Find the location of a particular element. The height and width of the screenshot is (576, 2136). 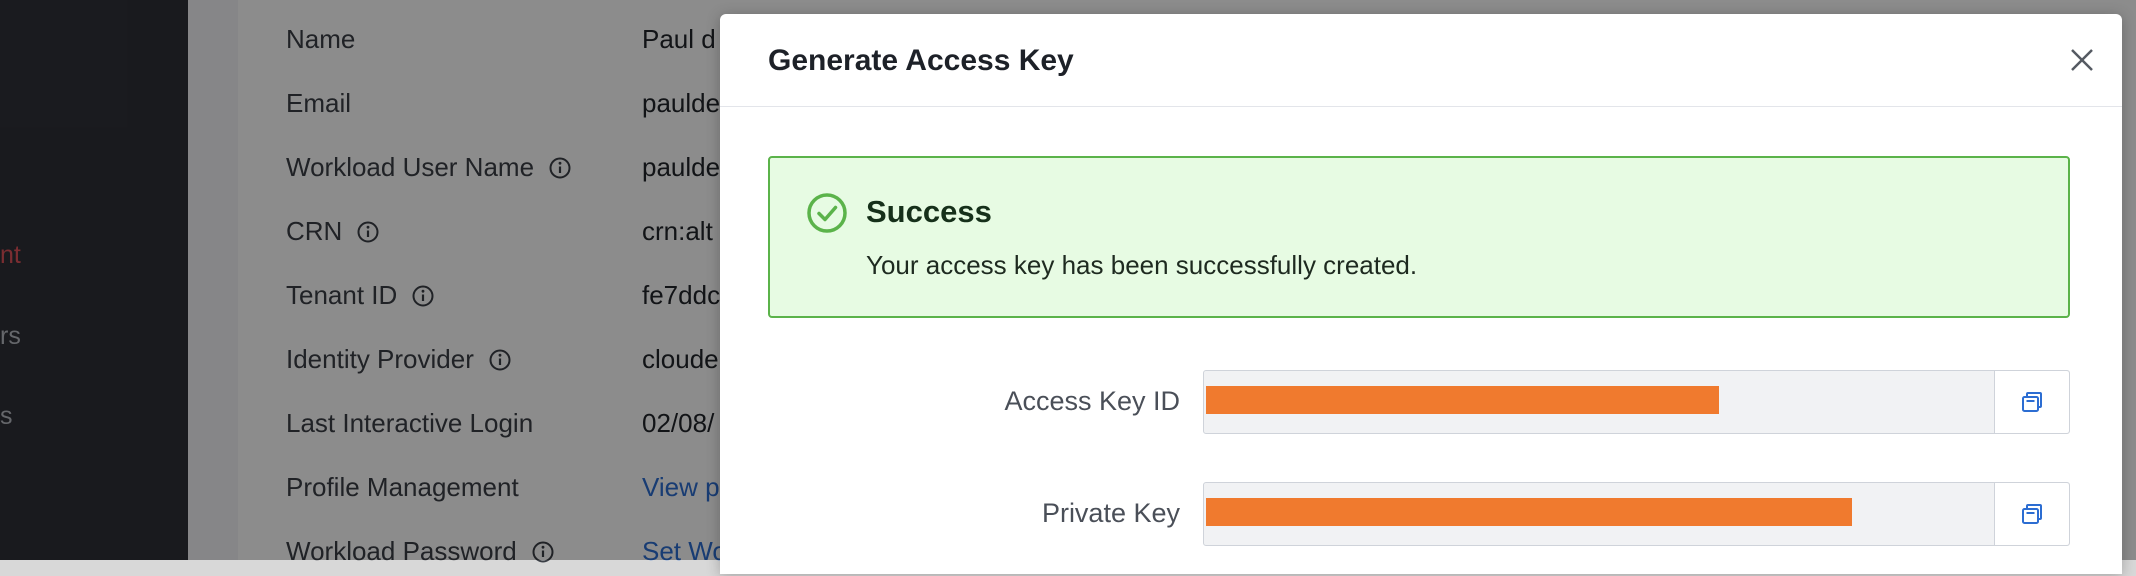

private-key-input is located at coordinates (1636, 514).